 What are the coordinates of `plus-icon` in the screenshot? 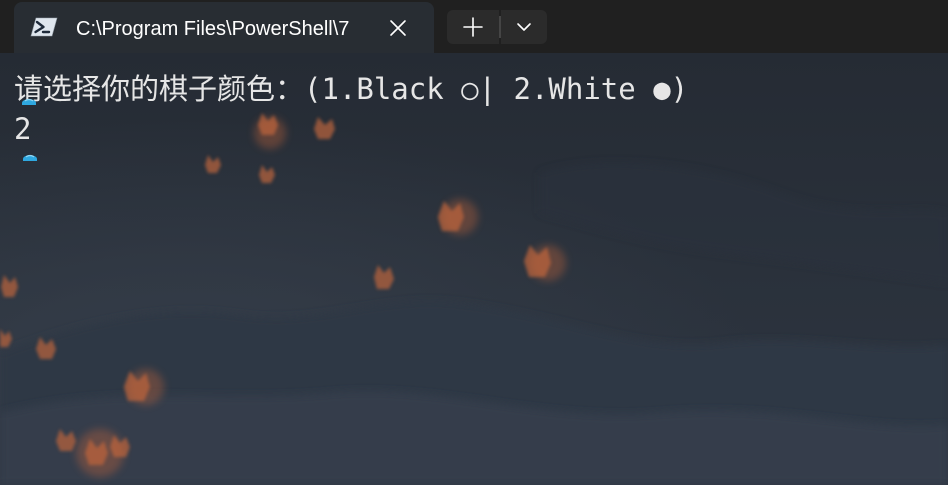 It's located at (473, 27).